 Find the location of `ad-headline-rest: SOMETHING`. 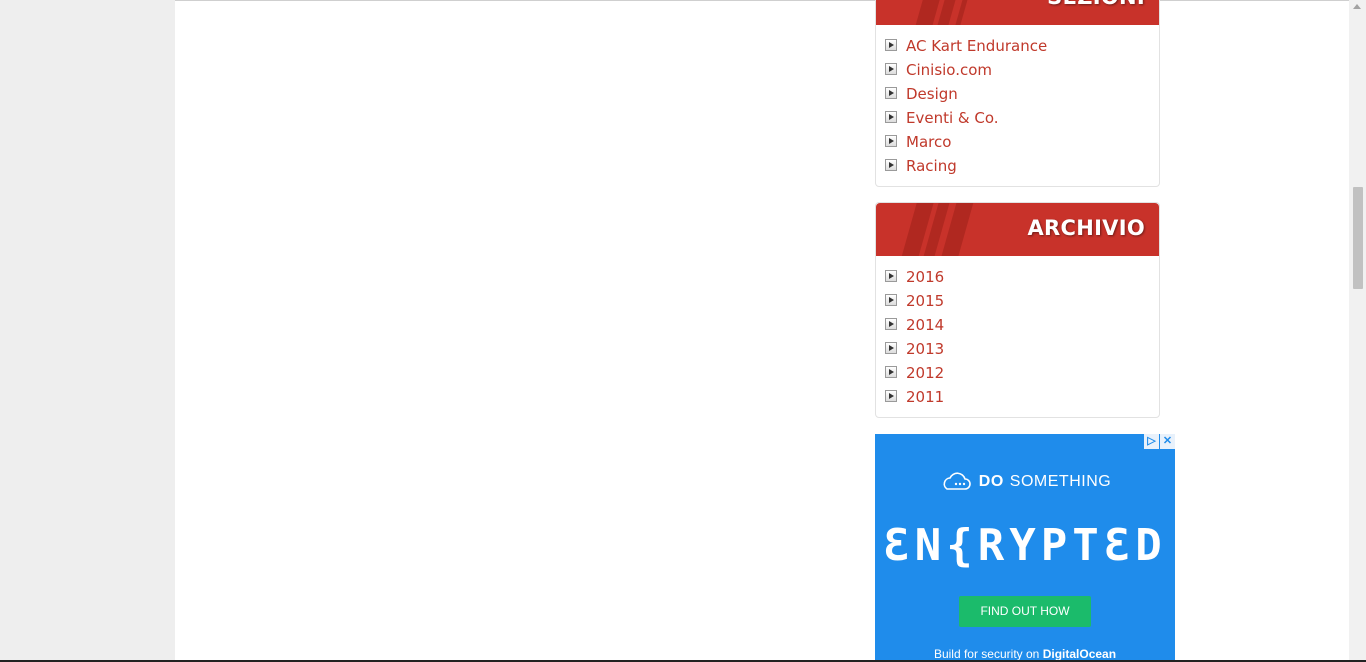

ad-headline-rest: SOMETHING is located at coordinates (1060, 481).